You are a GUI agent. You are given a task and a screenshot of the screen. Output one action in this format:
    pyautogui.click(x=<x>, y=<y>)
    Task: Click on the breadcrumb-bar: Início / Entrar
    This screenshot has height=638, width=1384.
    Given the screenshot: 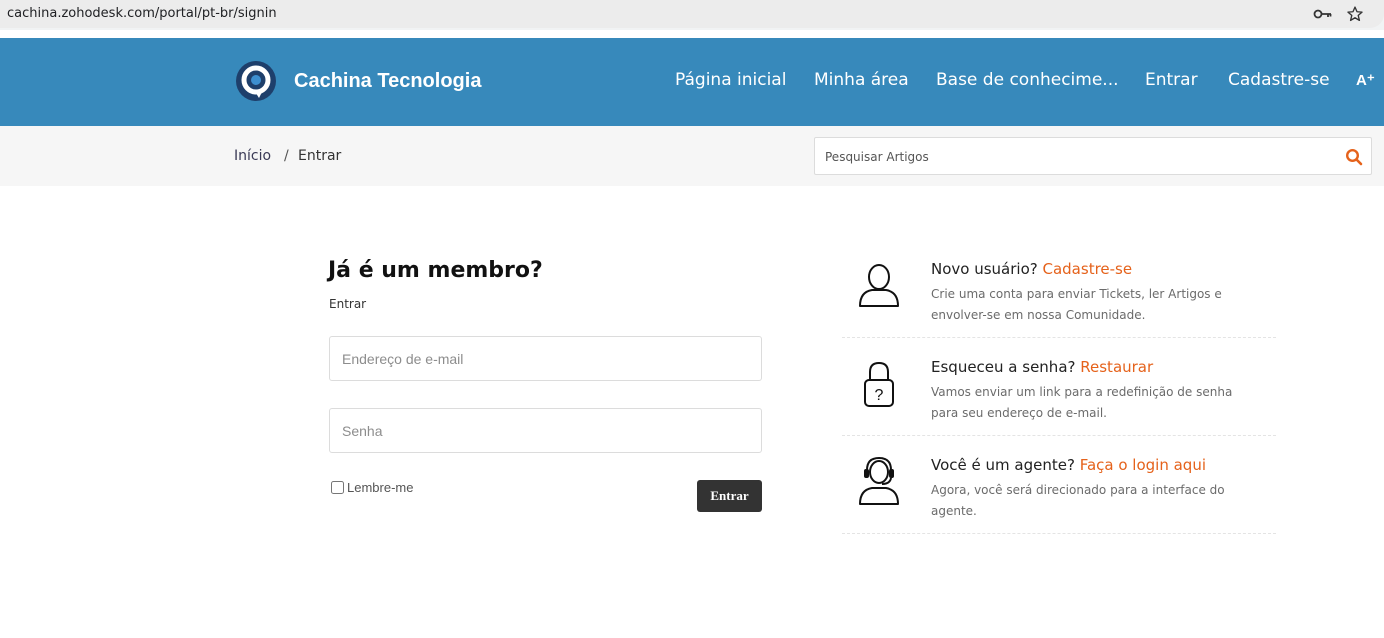 What is the action you would take?
    pyautogui.click(x=692, y=156)
    